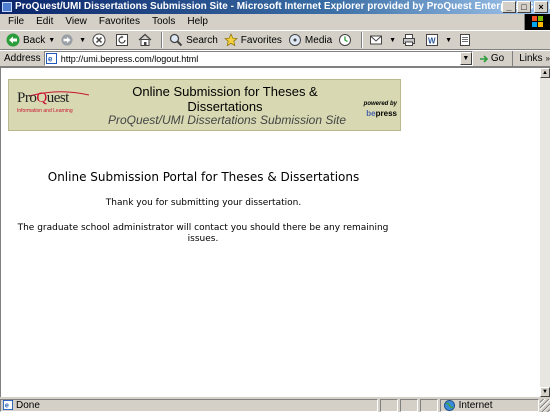 The width and height of the screenshot is (550, 412). What do you see at coordinates (197, 22) in the screenshot?
I see `menu-help: Help` at bounding box center [197, 22].